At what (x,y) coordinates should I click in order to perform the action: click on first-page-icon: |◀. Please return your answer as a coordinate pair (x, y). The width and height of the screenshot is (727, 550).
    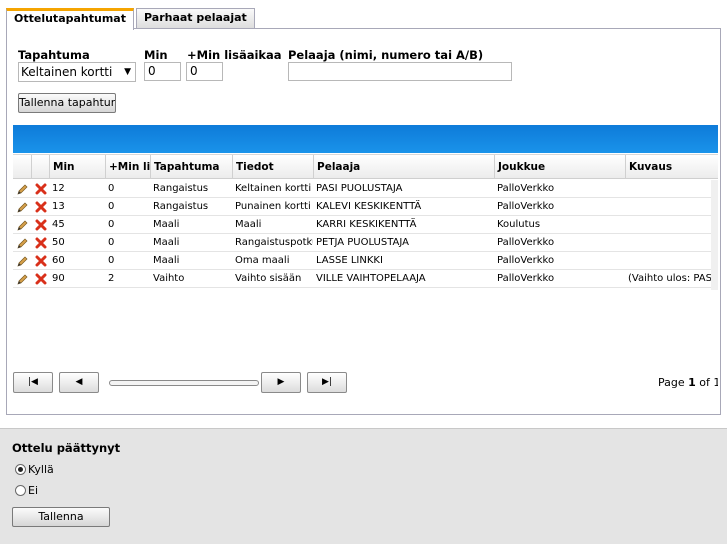
    Looking at the image, I should click on (33, 382).